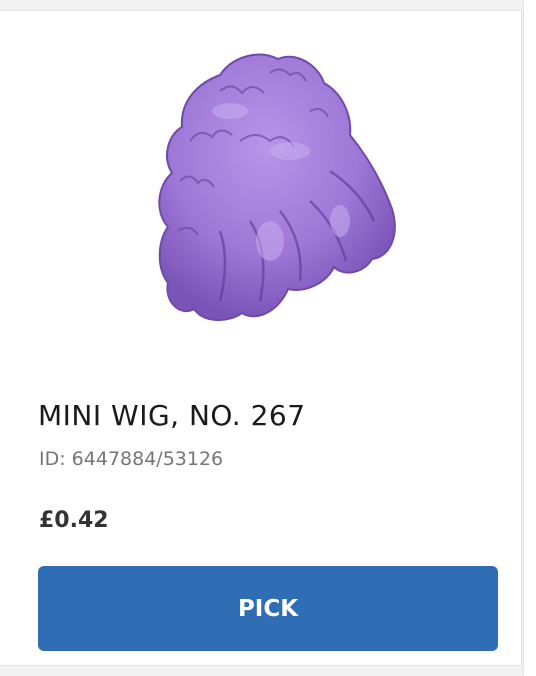 The image size is (536, 676). Describe the element at coordinates (172, 415) in the screenshot. I see `product-title: MINI WIG, NO. 267` at that location.